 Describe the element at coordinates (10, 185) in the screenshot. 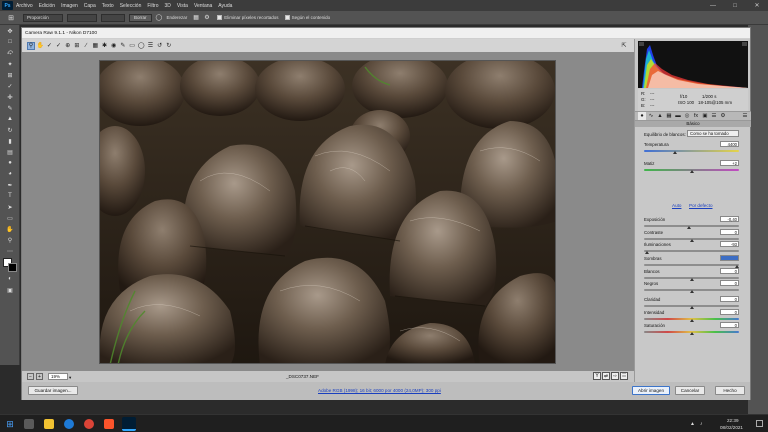

I see `pen-tool-icon: ✒` at that location.